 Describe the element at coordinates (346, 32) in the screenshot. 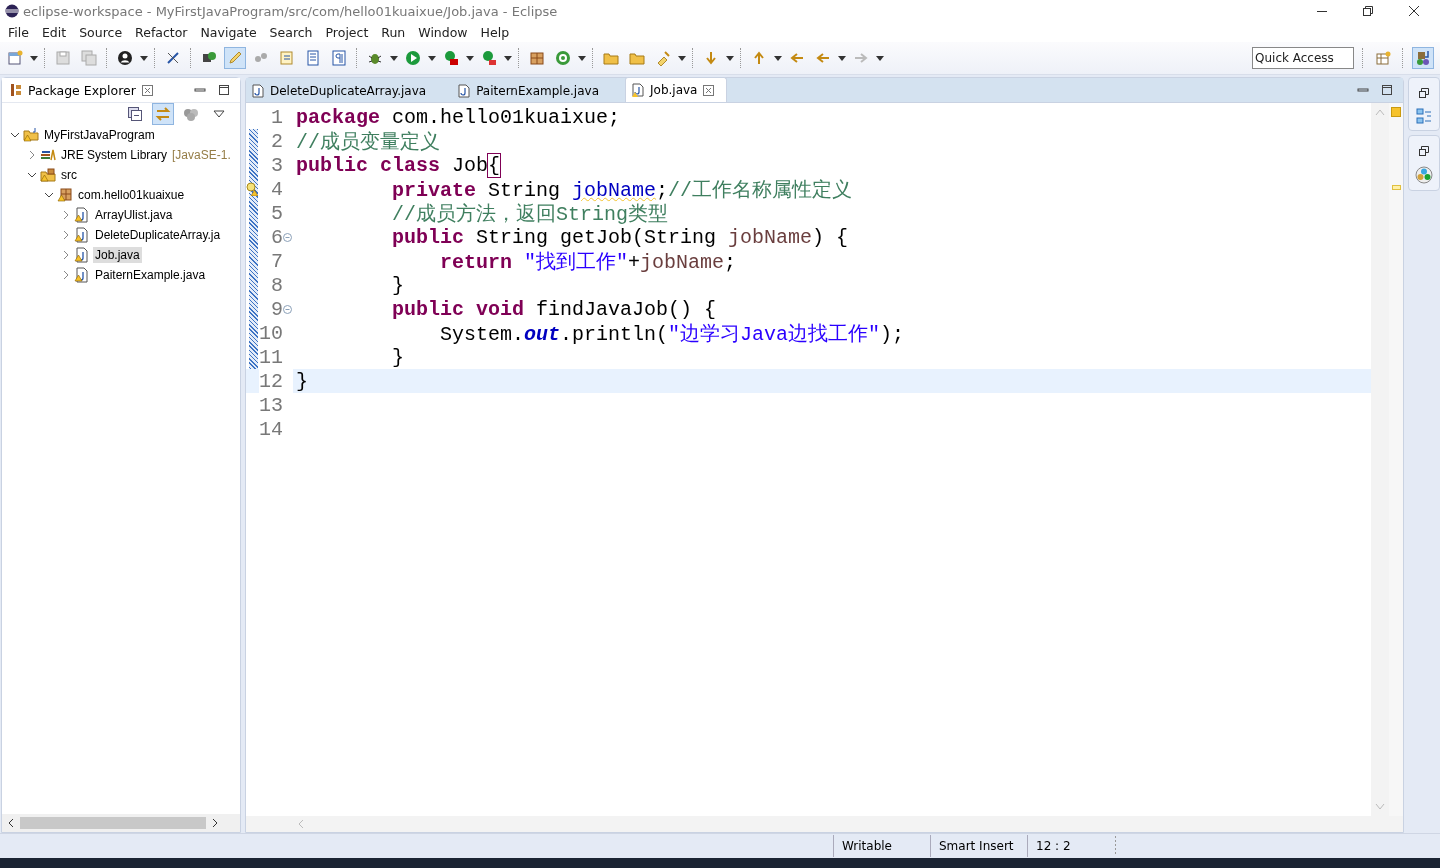

I see `menu-item: Project` at that location.